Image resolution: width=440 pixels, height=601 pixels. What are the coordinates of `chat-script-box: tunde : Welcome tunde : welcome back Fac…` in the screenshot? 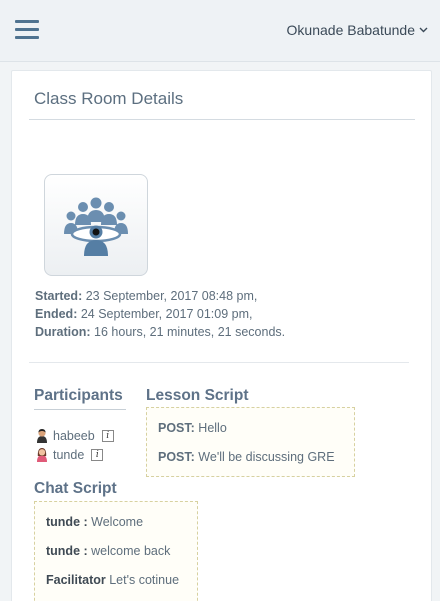 It's located at (116, 551).